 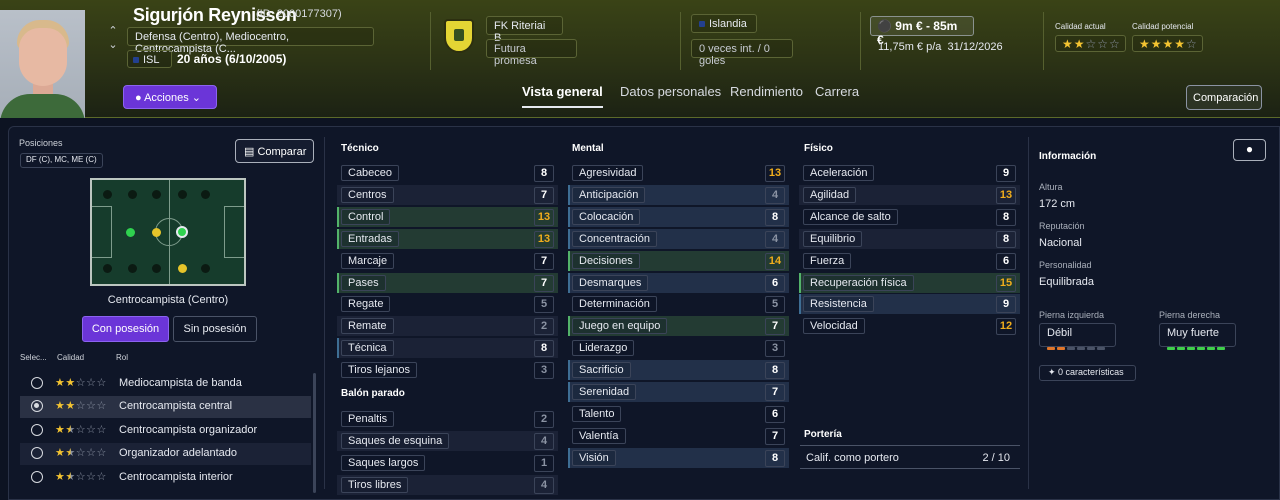 What do you see at coordinates (1249, 150) in the screenshot?
I see `person-info-icon: ●` at bounding box center [1249, 150].